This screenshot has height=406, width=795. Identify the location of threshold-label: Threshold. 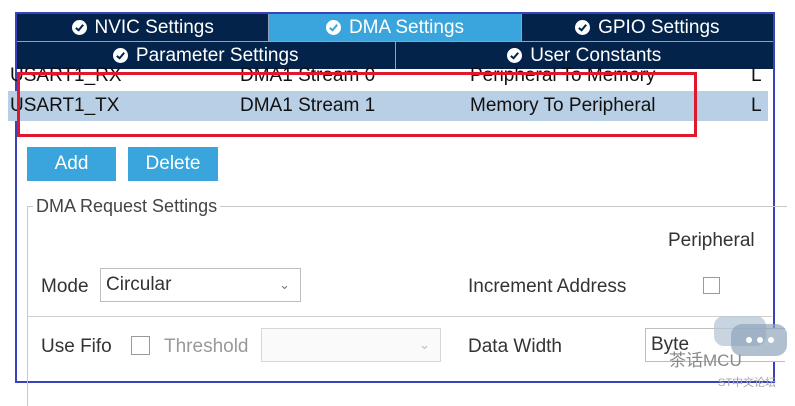
(206, 346).